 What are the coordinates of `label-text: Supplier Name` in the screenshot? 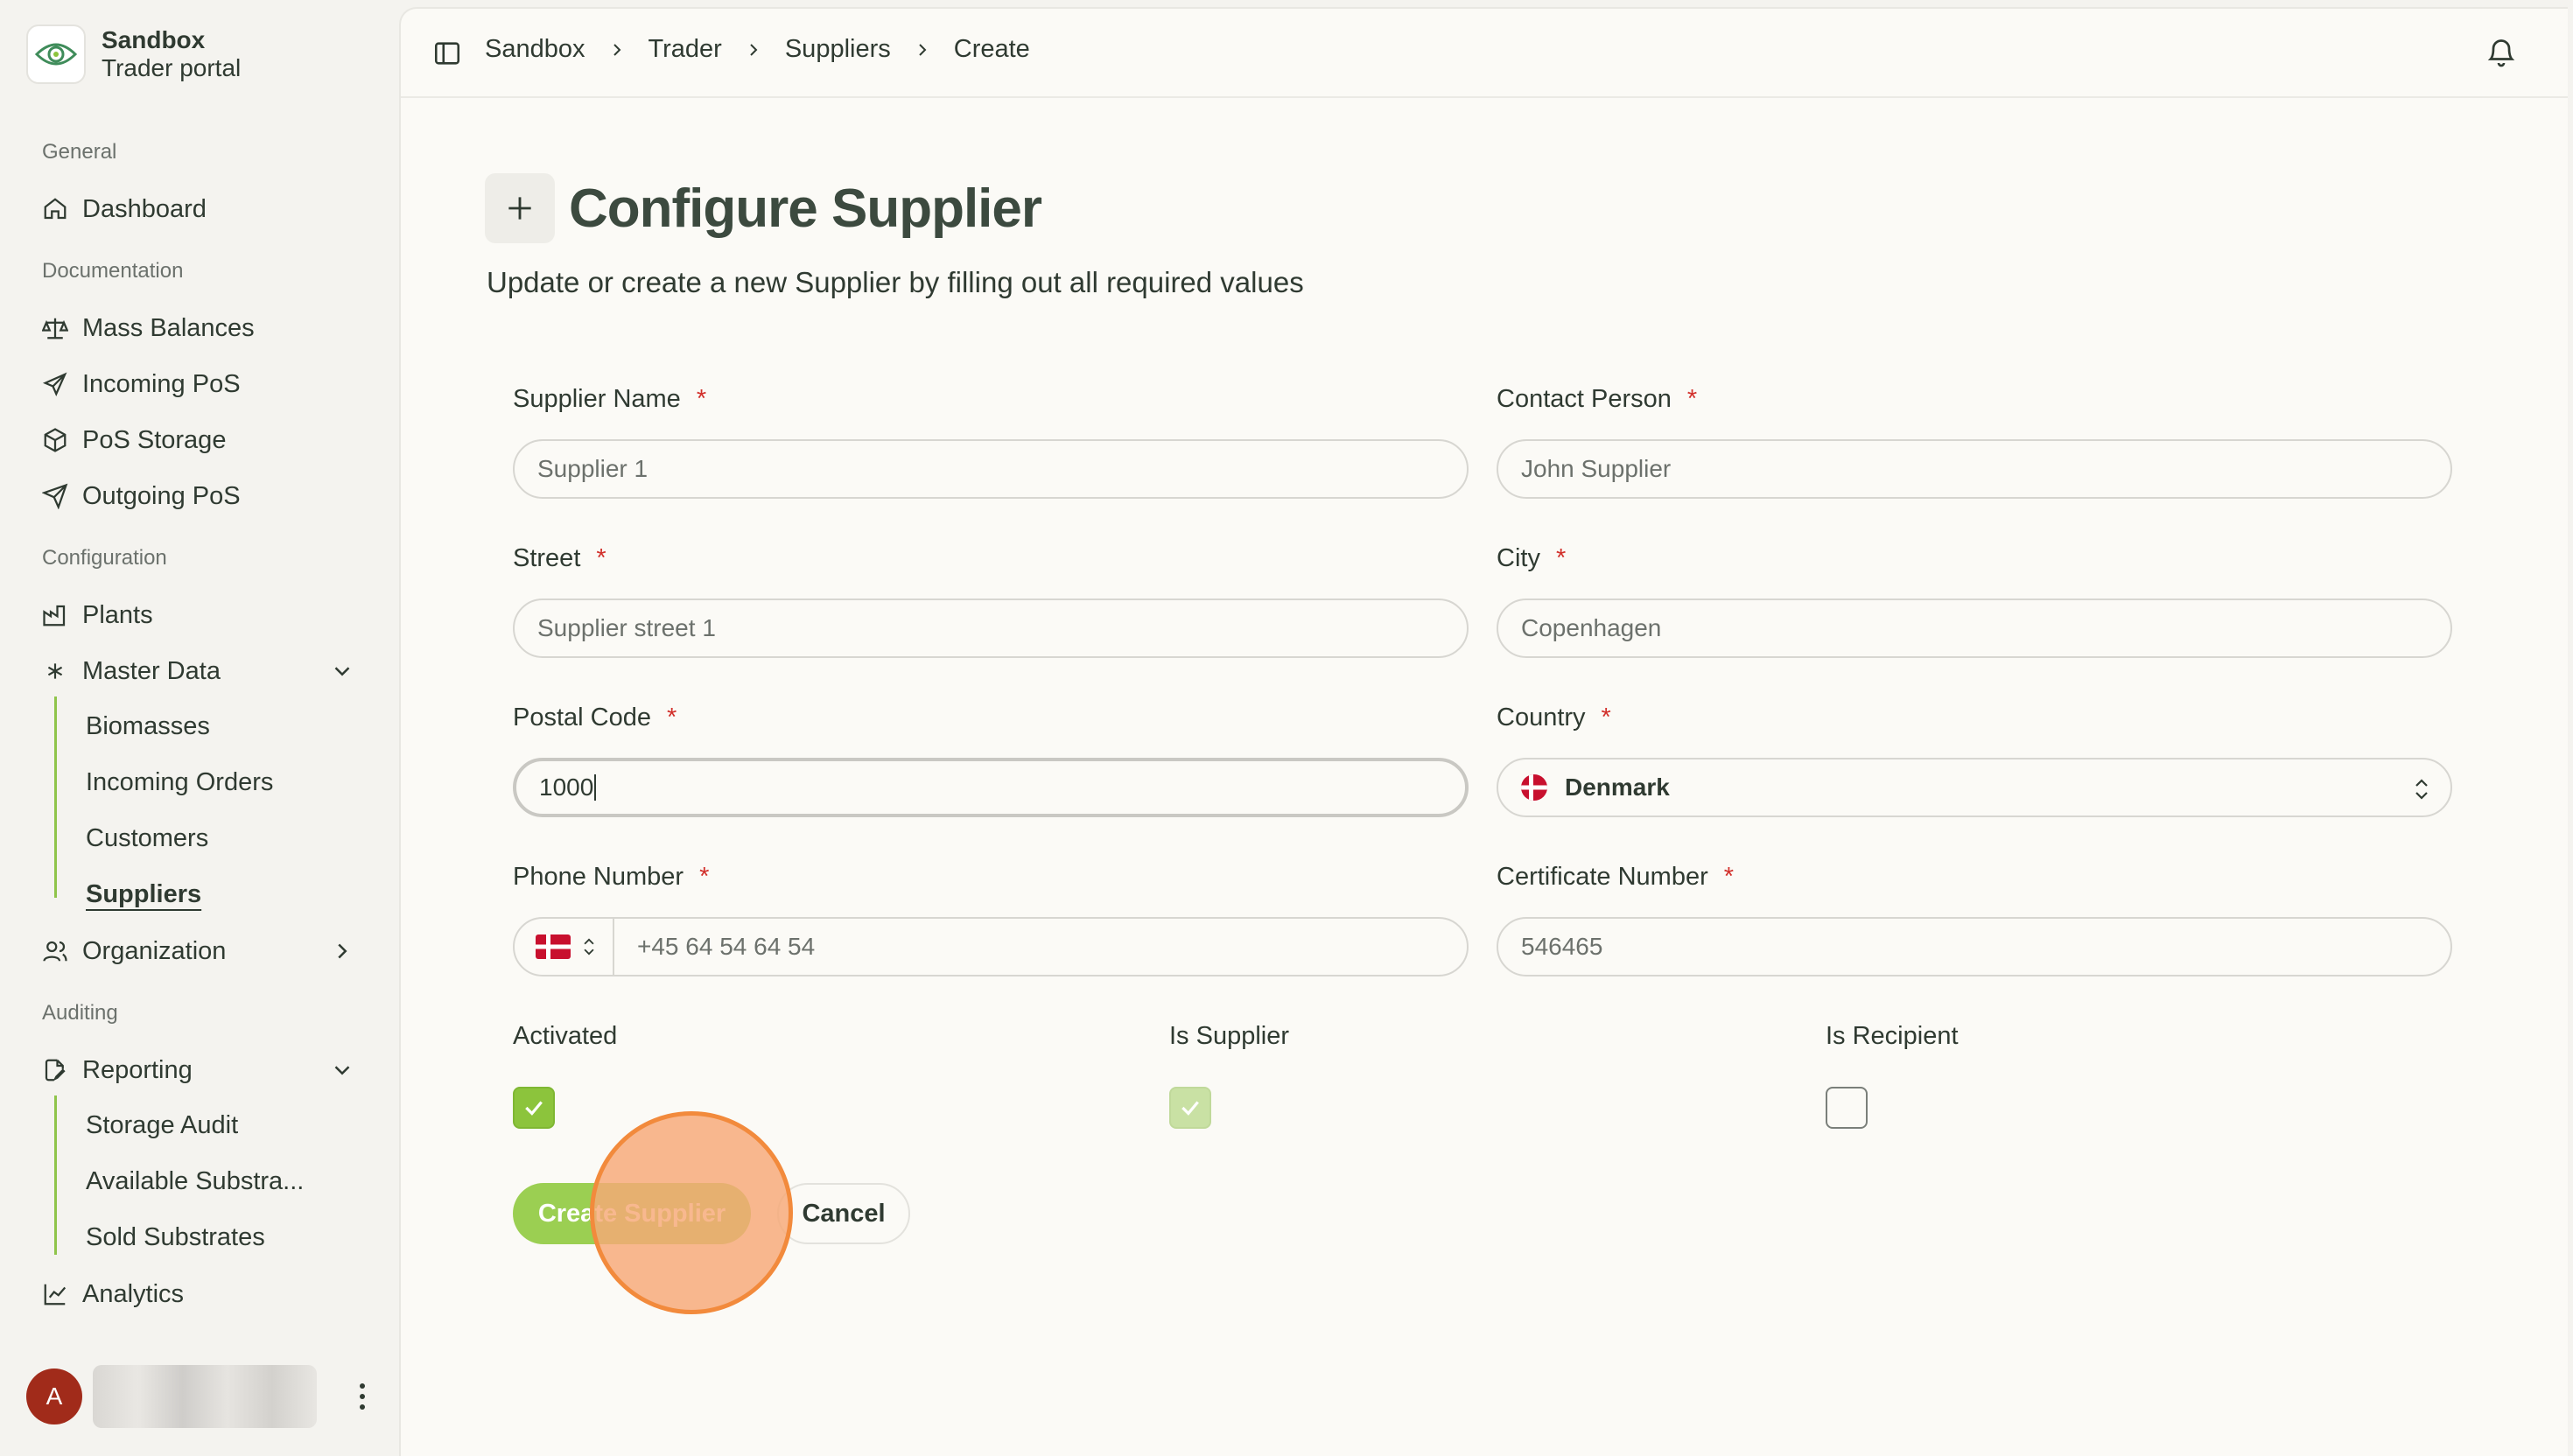 It's located at (597, 399).